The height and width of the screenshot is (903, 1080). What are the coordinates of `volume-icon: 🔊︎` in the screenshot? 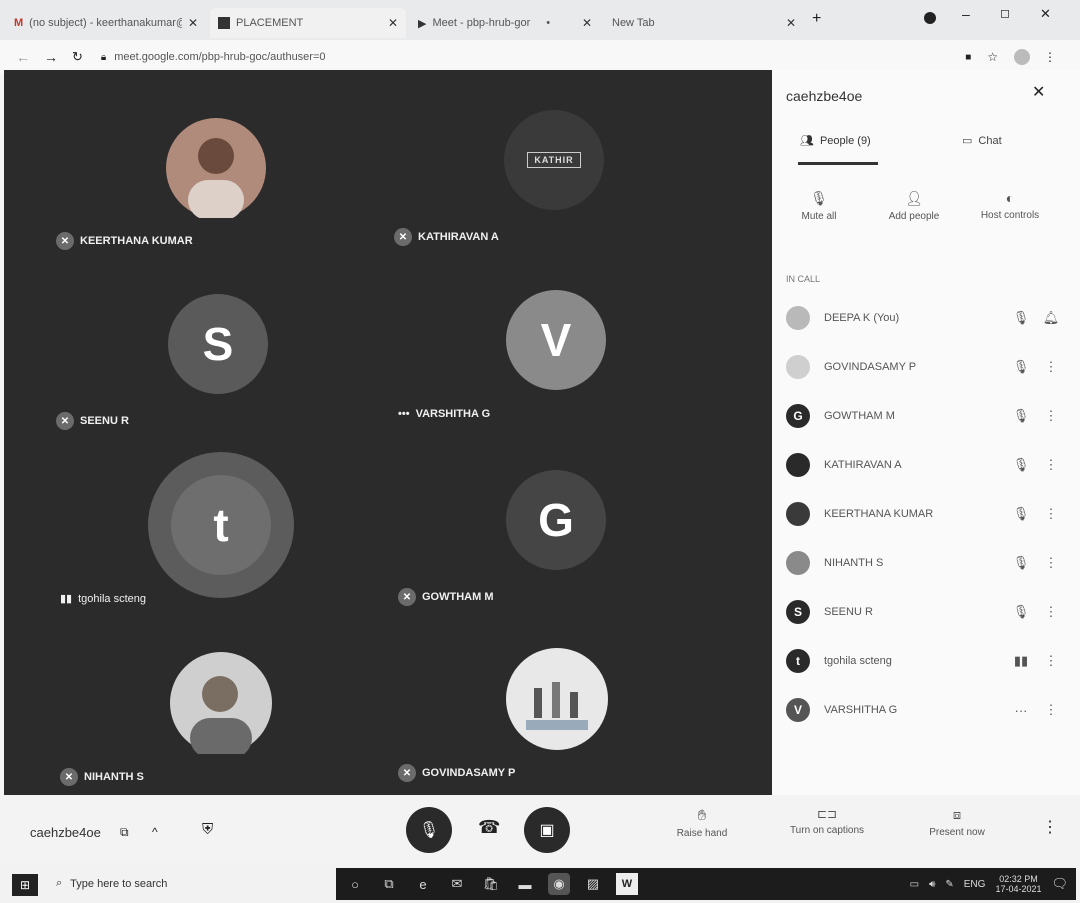 It's located at (932, 884).